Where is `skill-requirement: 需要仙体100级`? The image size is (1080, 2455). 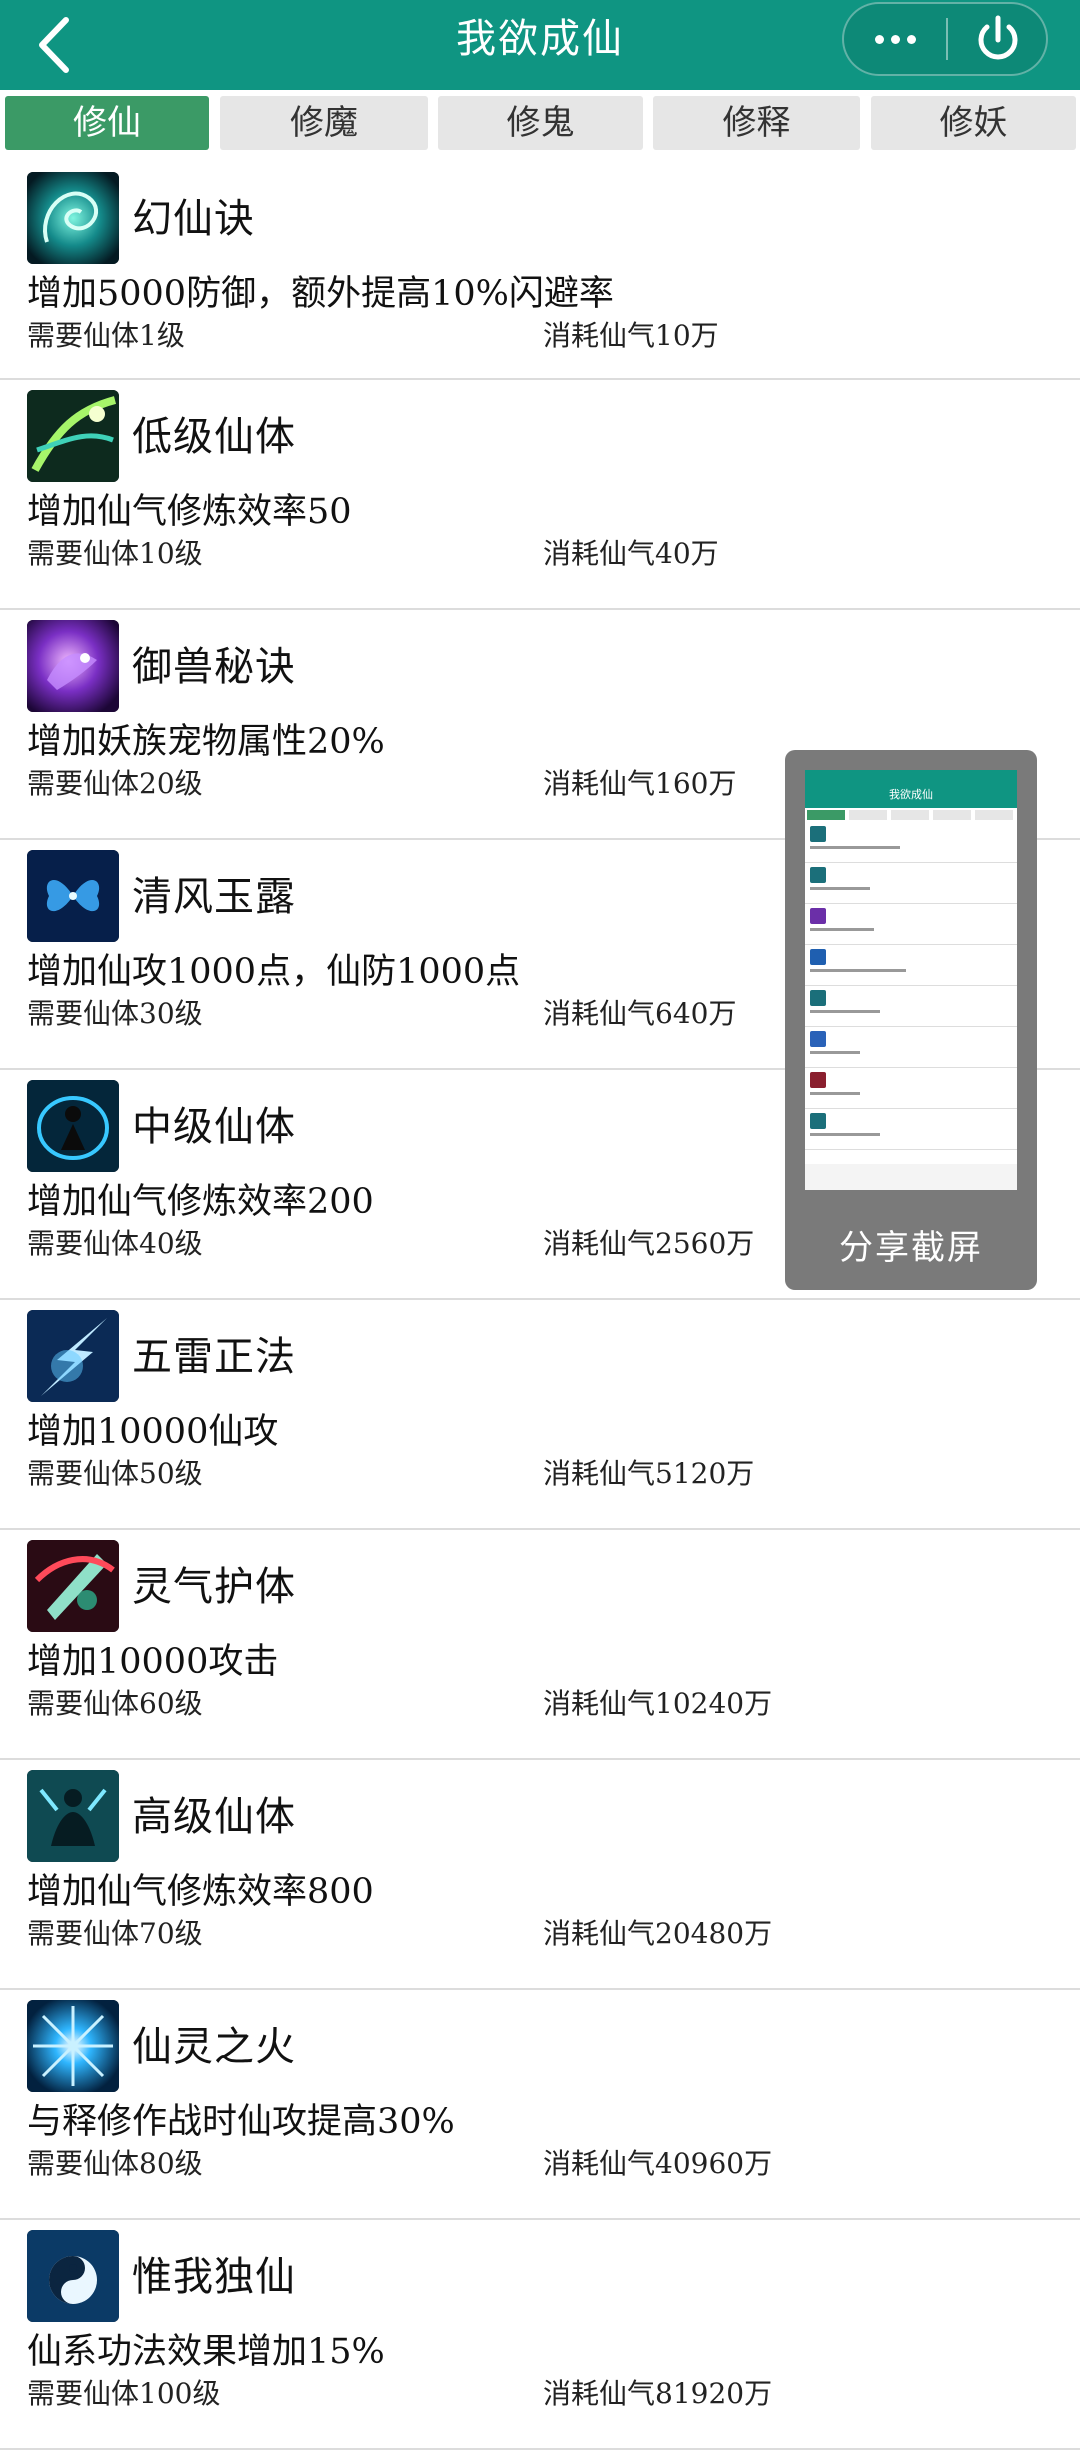
skill-requirement: 需要仙体100级 is located at coordinates (124, 2393).